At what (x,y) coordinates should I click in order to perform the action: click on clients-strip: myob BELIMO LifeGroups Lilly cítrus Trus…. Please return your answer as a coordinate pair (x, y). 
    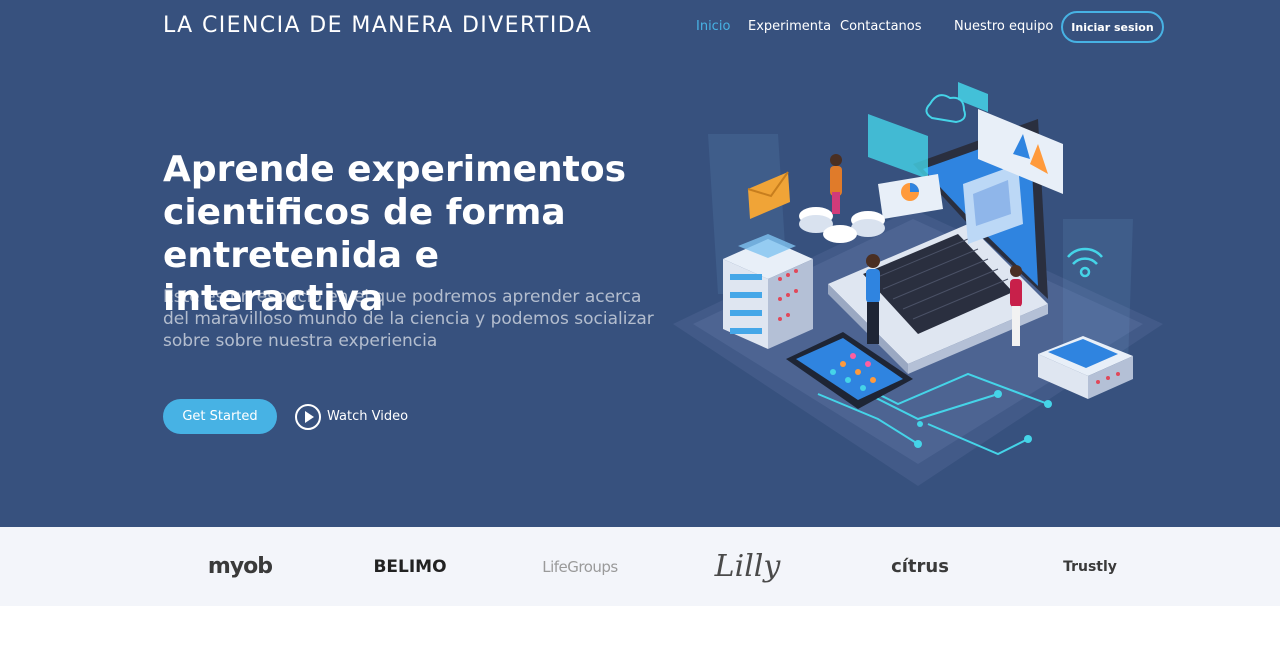
    Looking at the image, I should click on (640, 566).